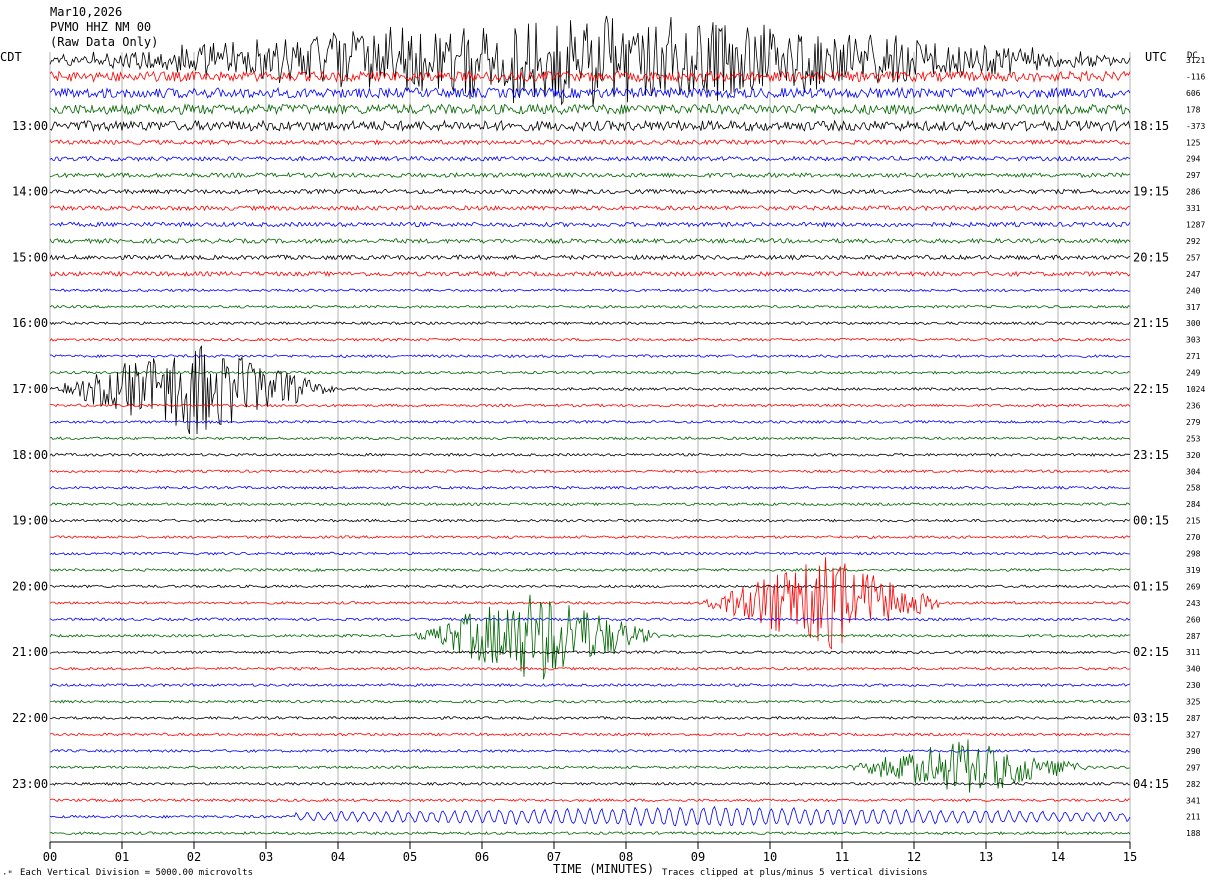 This screenshot has height=886, width=1210. Describe the element at coordinates (30, 192) in the screenshot. I see `cdt-hour-label: 14:00` at that location.